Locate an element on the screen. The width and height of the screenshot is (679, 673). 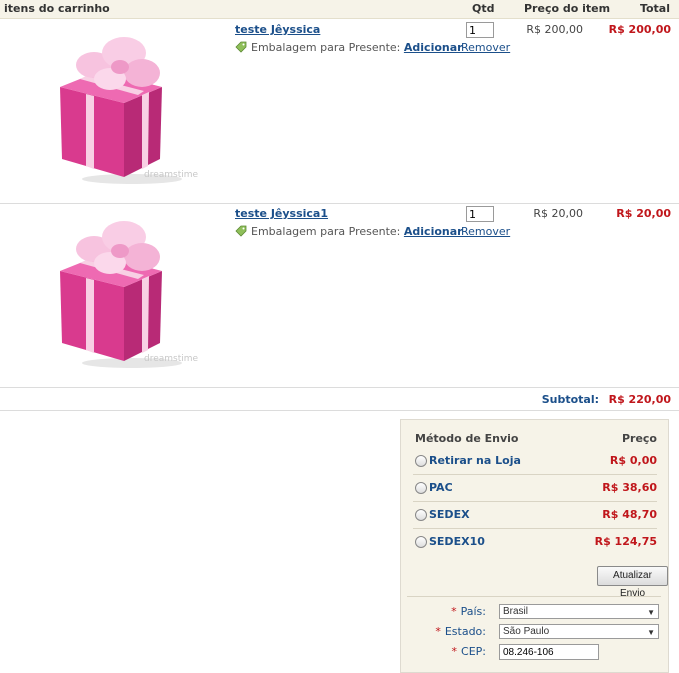
subtotal-value: R$ 220,00 is located at coordinates (639, 399).